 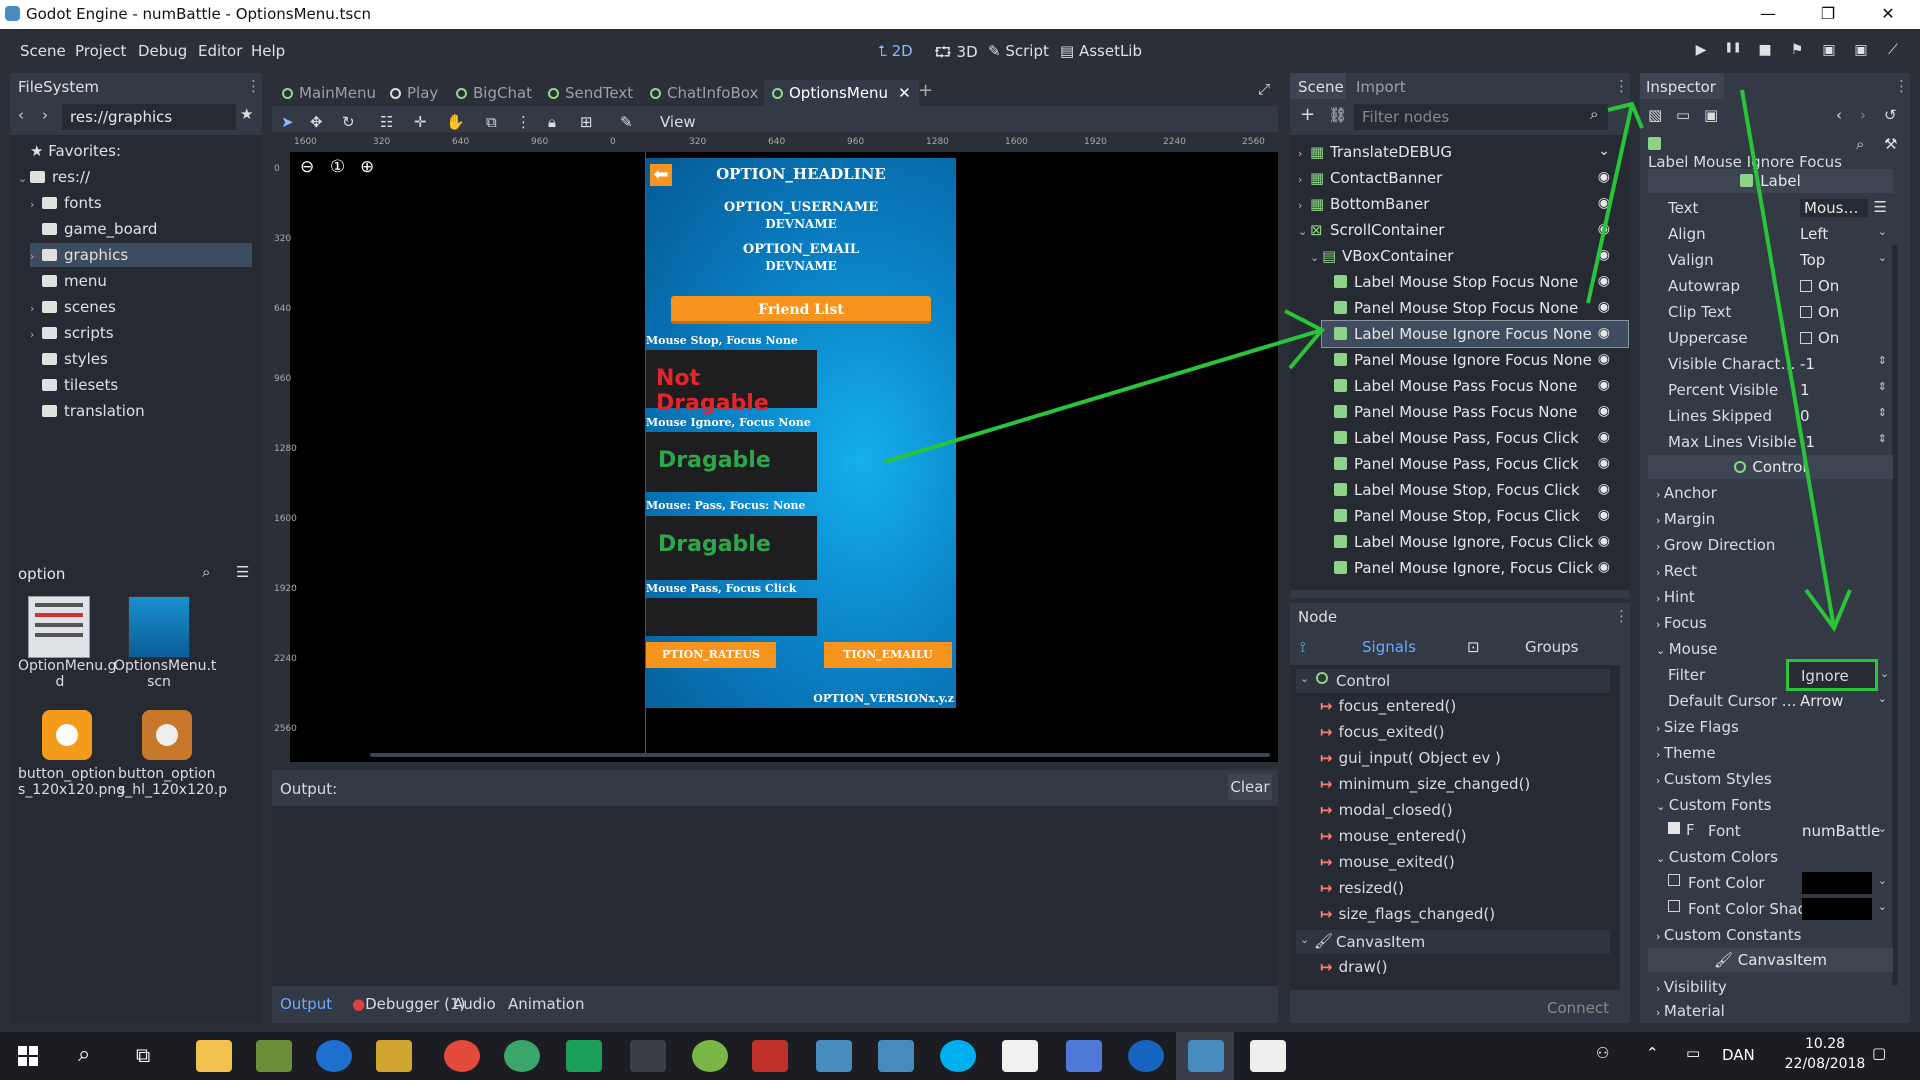 I want to click on search-icon: ⌕, so click(x=84, y=1054).